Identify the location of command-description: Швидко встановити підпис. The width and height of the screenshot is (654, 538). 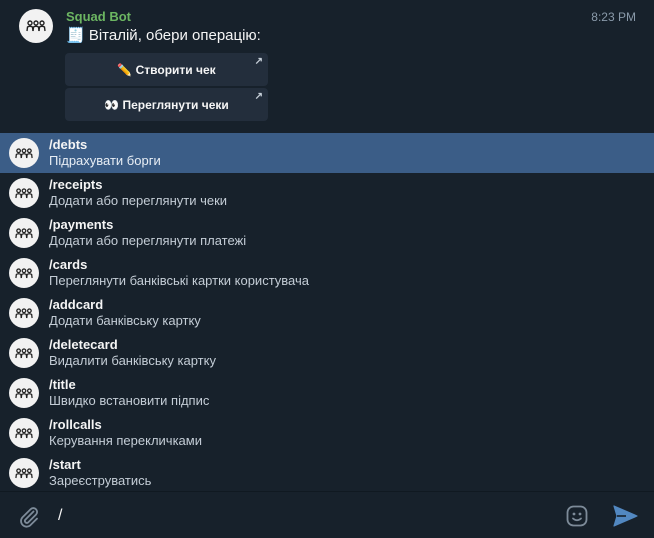
(129, 400).